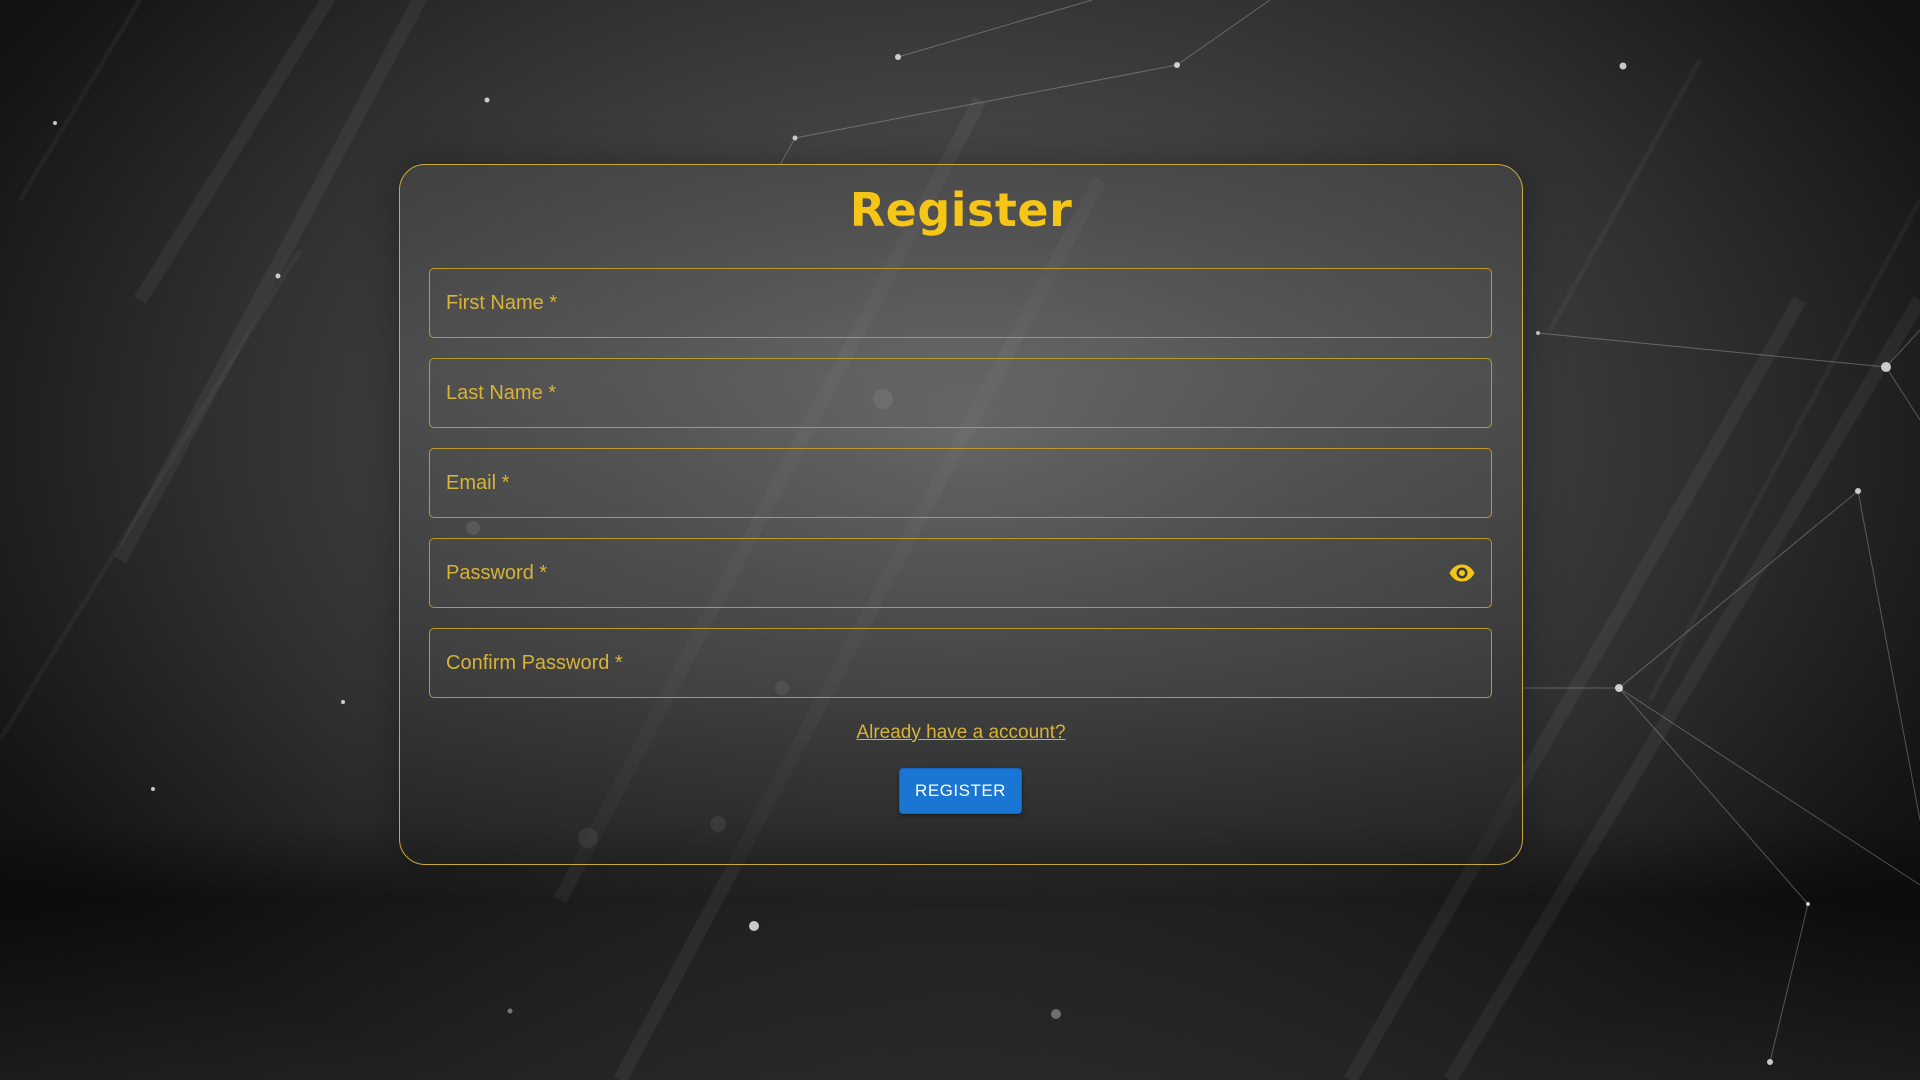 The height and width of the screenshot is (1080, 1920). What do you see at coordinates (960, 303) in the screenshot?
I see `first-name-field: First Name *` at bounding box center [960, 303].